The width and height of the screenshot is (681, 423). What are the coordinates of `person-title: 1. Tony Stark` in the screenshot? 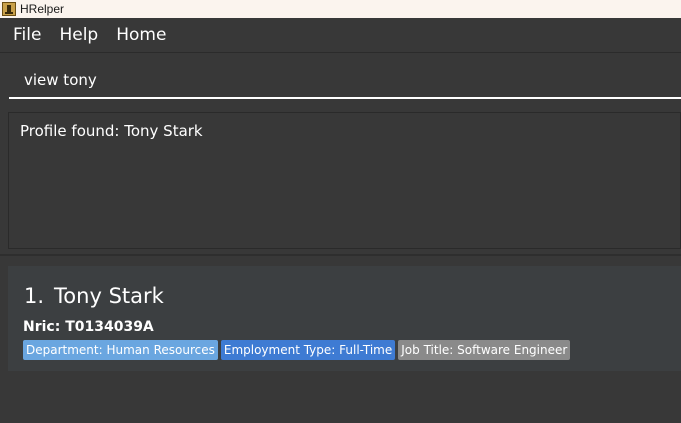 It's located at (94, 296).